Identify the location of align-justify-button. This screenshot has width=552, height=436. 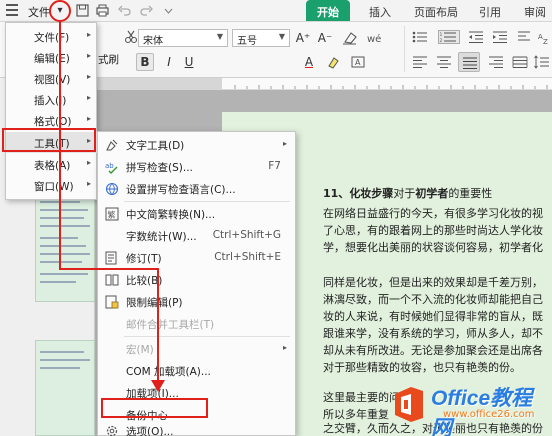
(469, 62).